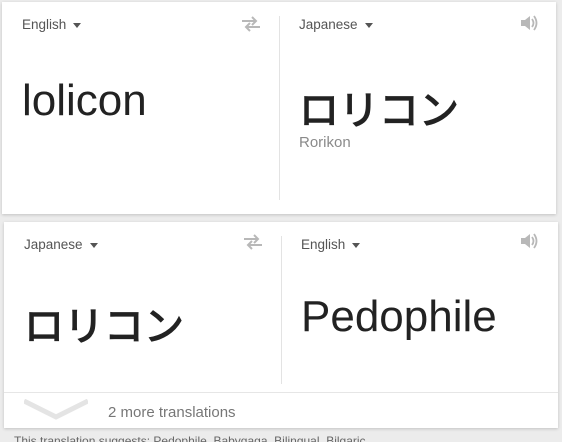 The image size is (562, 442). I want to click on target-language-label: English, so click(323, 244).